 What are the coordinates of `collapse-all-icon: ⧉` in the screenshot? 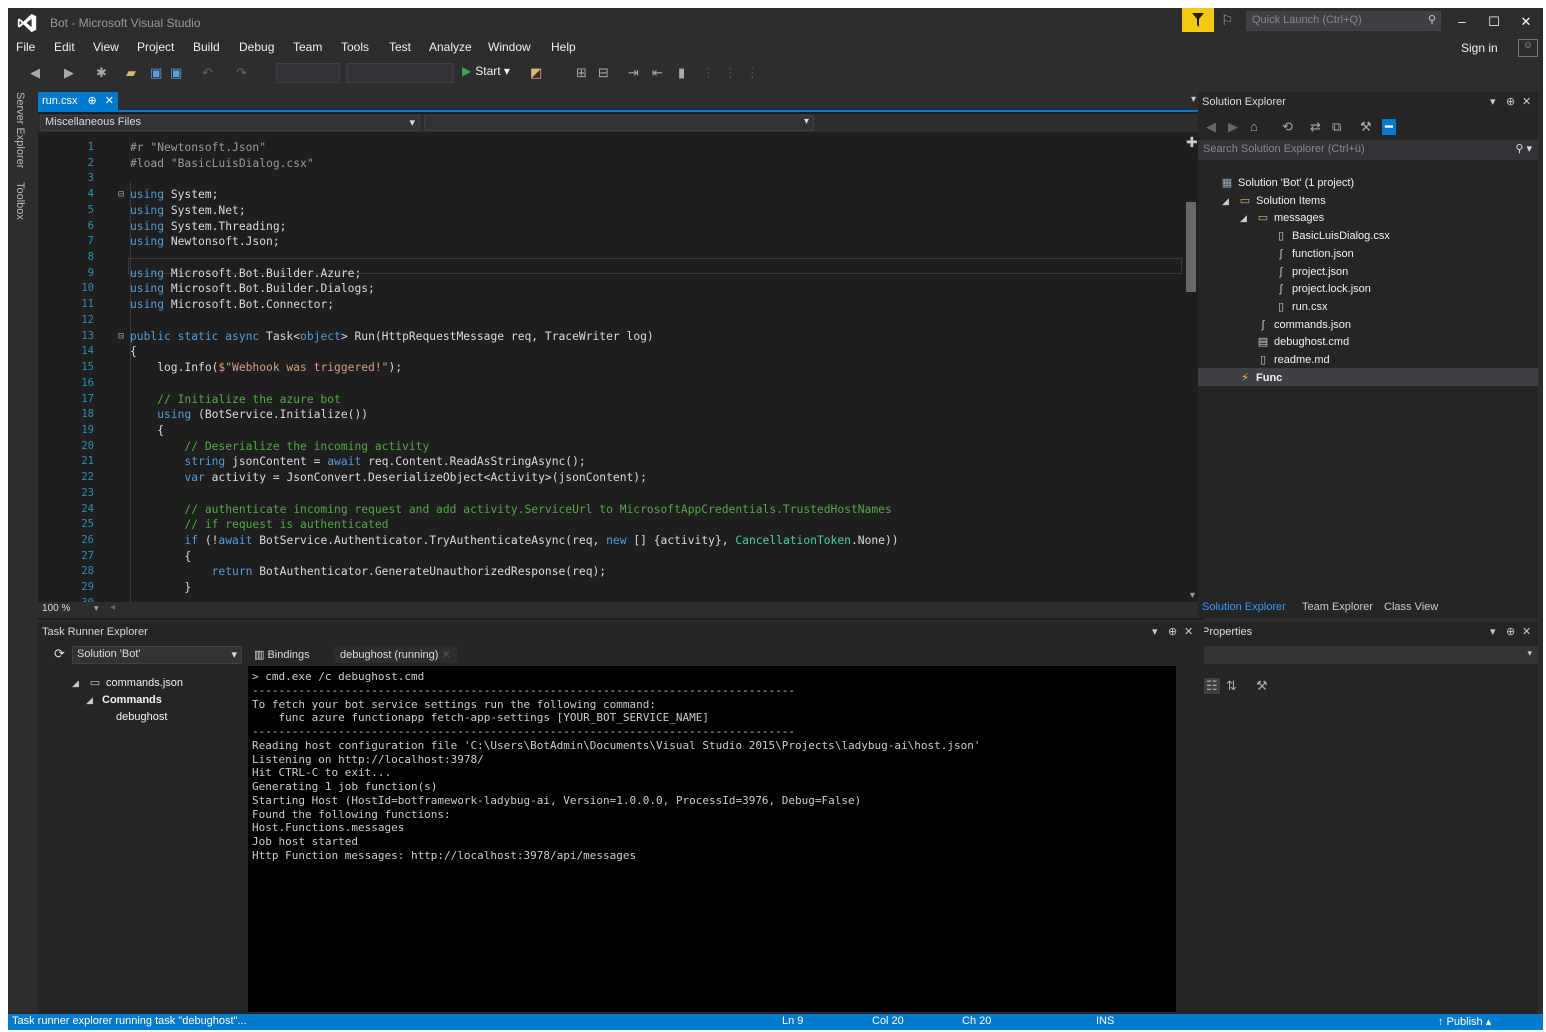 It's located at (1336, 127).